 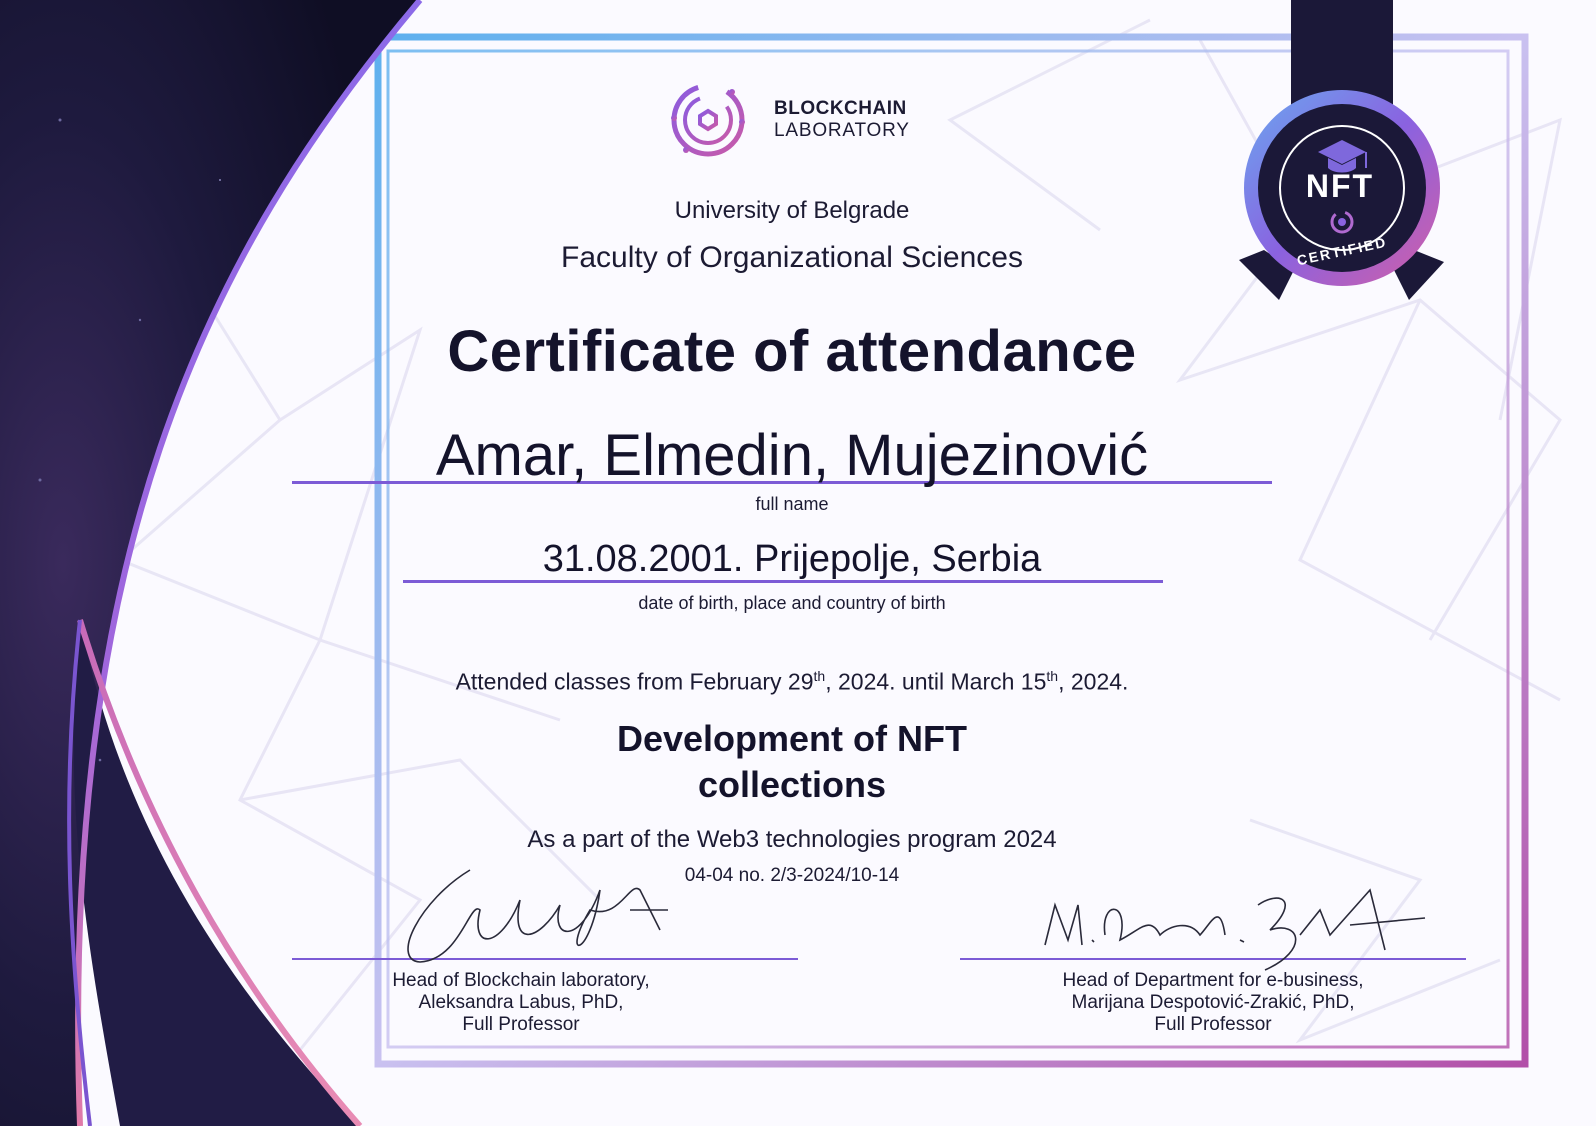 I want to click on signatory-name: Aleksandra Labus, PhD,, so click(x=521, y=1002).